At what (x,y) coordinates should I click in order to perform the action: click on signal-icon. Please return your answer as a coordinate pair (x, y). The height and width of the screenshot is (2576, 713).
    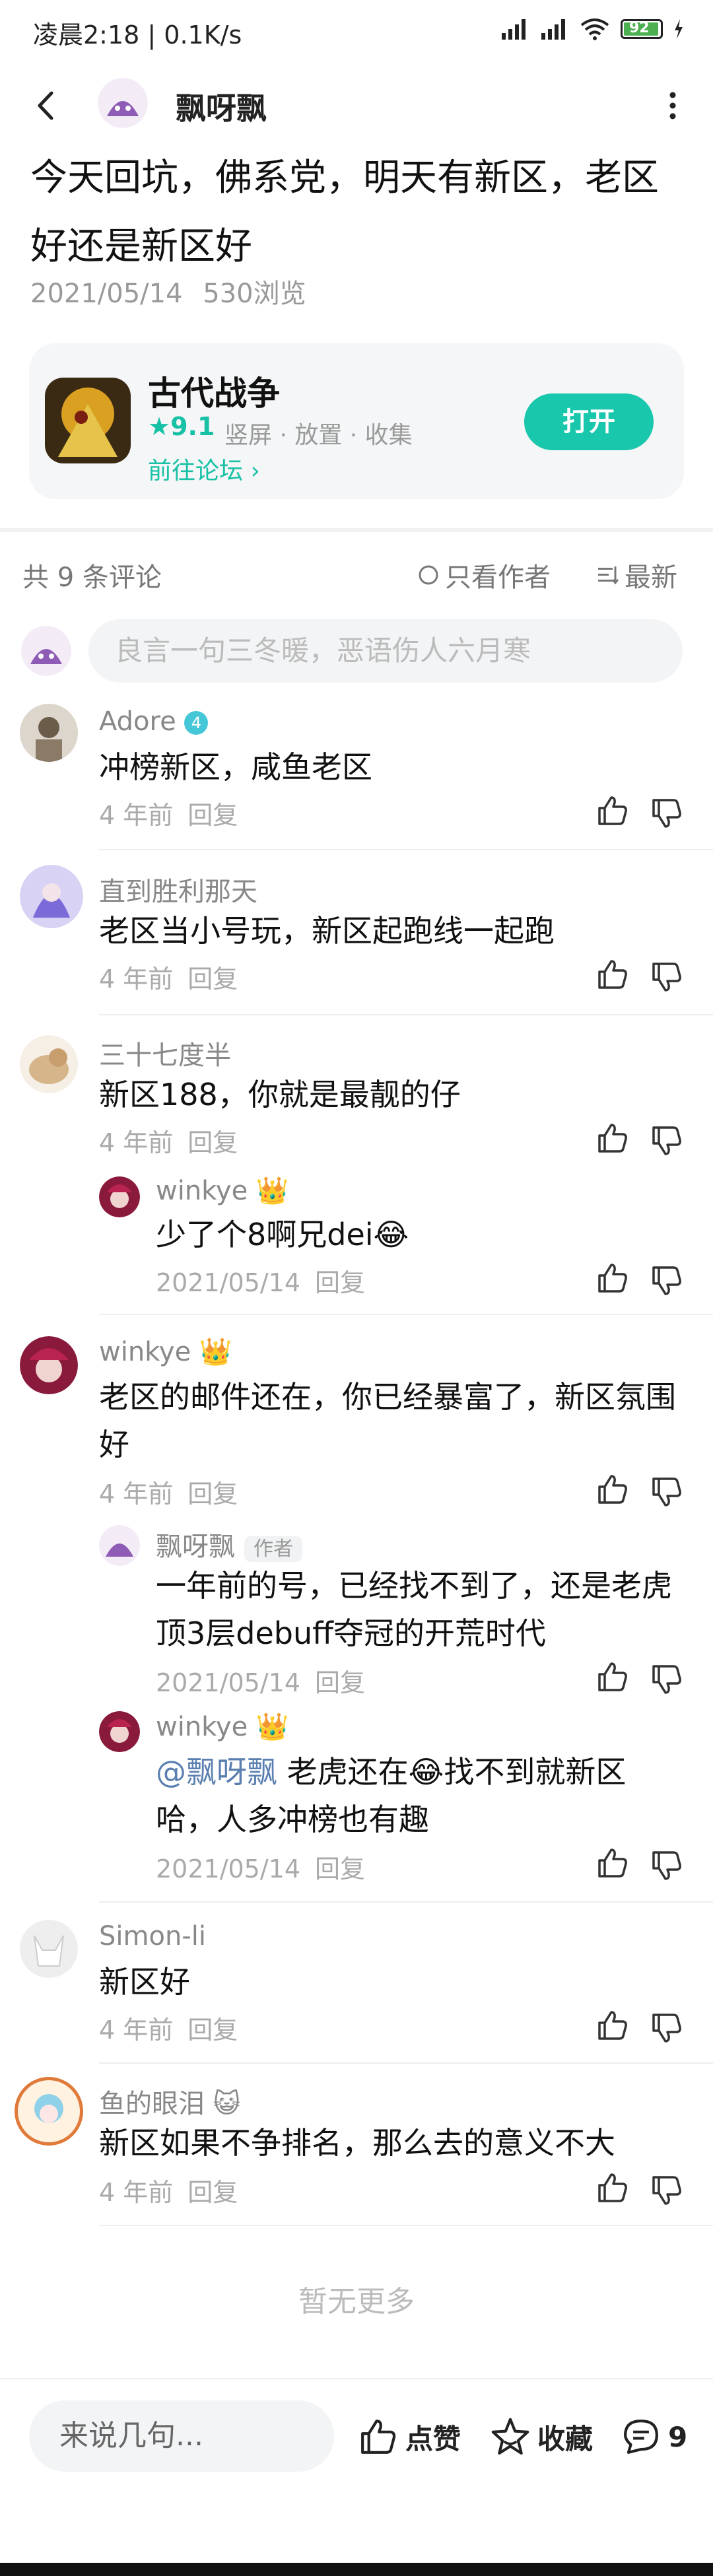
    Looking at the image, I should click on (514, 30).